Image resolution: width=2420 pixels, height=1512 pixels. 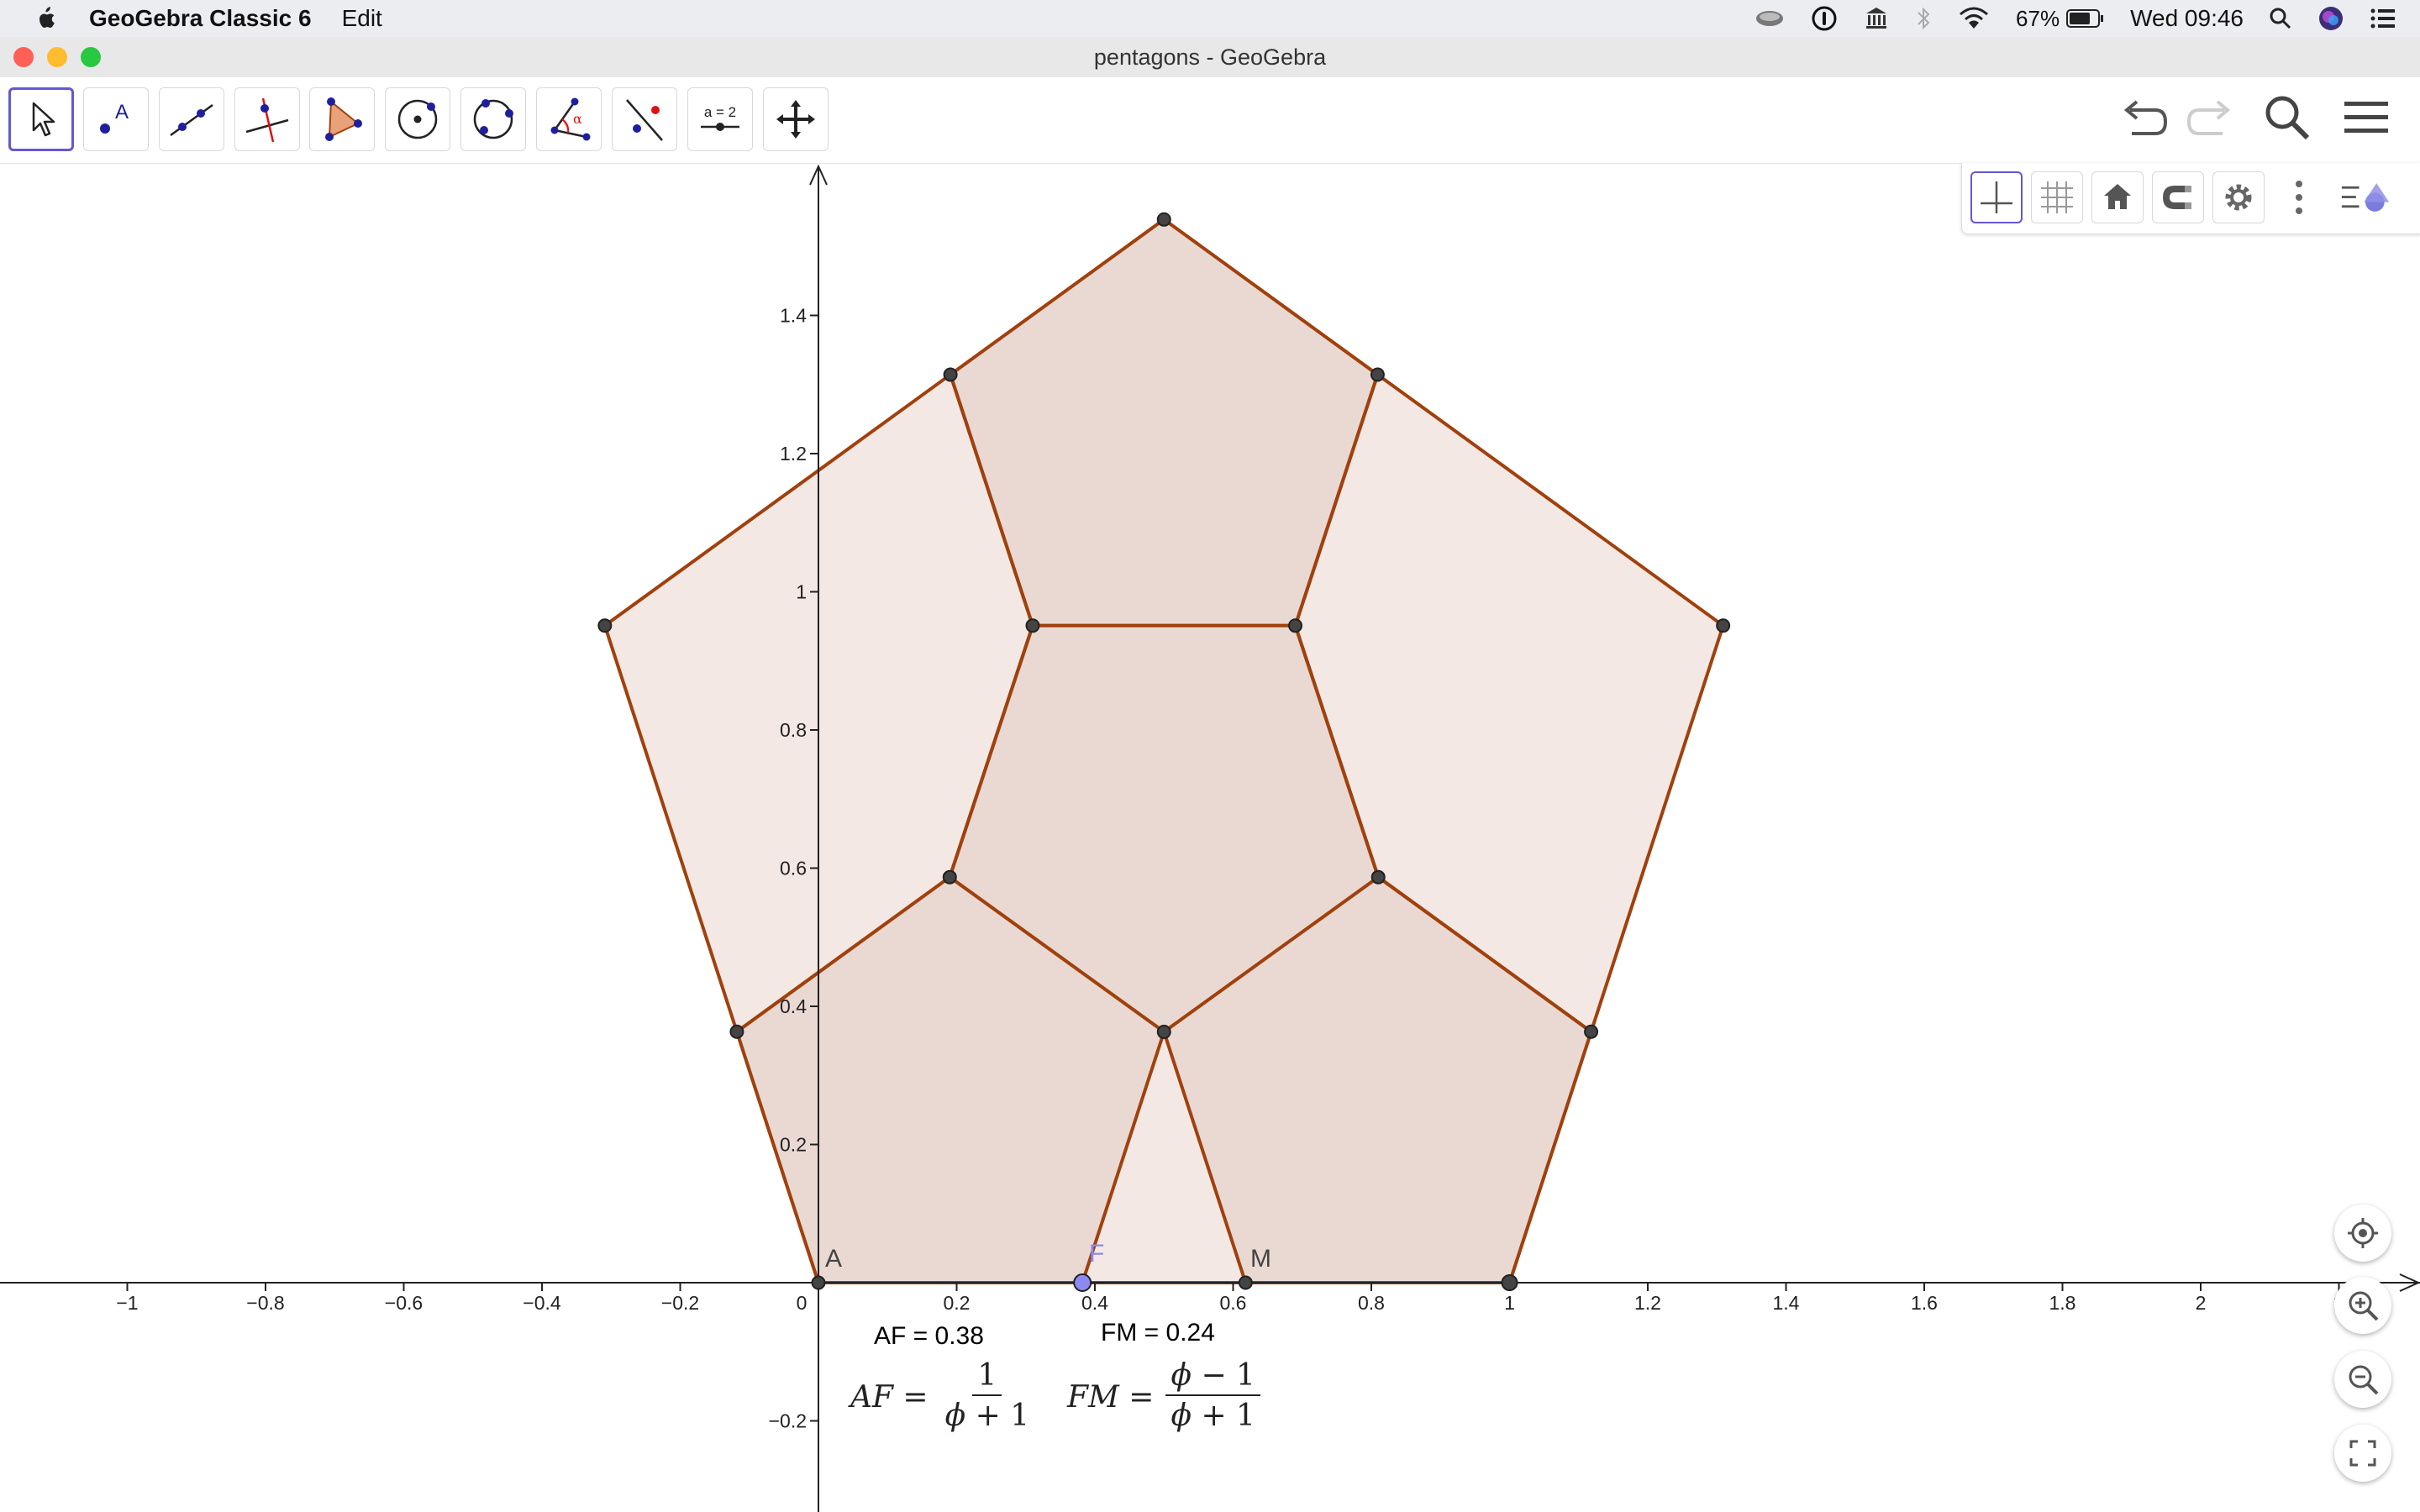 I want to click on x-tick-label: −1, so click(x=127, y=1303).